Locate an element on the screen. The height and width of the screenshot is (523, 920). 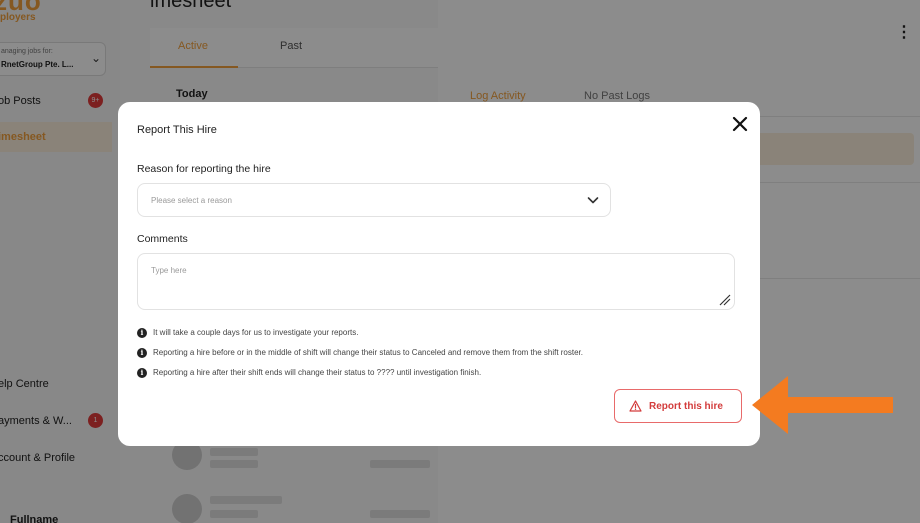
close-icon is located at coordinates (740, 124).